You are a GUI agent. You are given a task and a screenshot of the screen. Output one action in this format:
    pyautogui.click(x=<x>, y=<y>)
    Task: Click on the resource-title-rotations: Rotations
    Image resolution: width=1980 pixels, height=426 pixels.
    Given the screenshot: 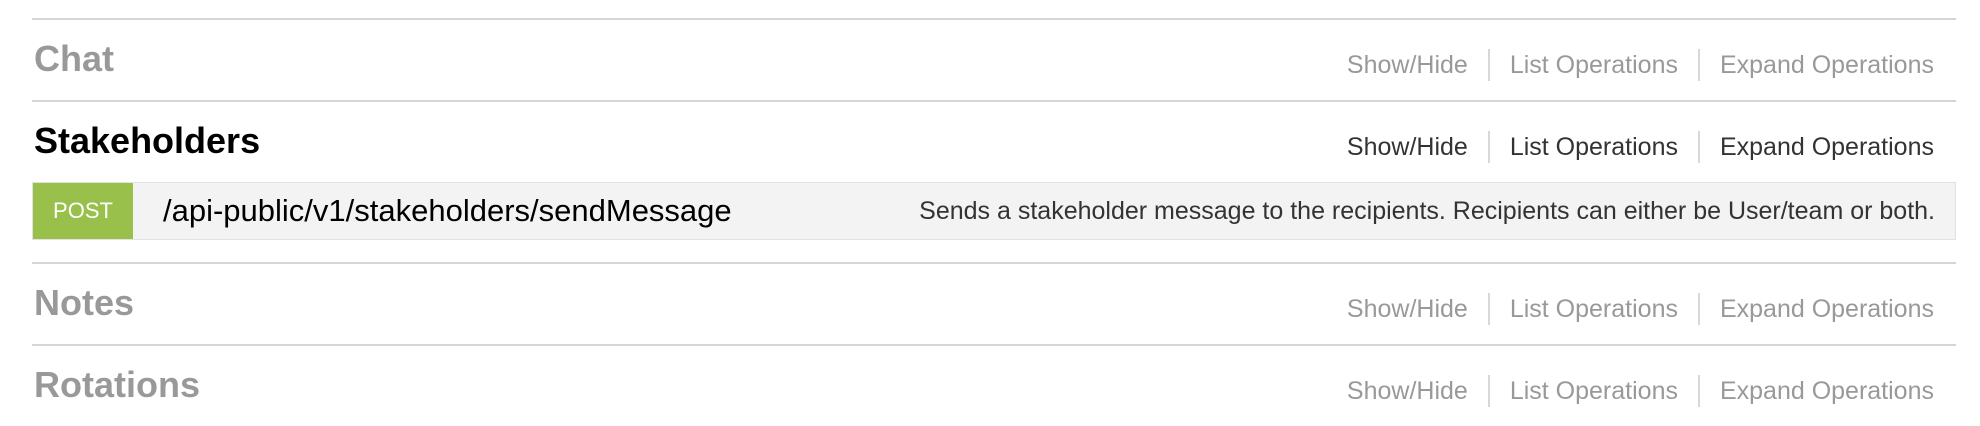 What is the action you would take?
    pyautogui.click(x=117, y=385)
    